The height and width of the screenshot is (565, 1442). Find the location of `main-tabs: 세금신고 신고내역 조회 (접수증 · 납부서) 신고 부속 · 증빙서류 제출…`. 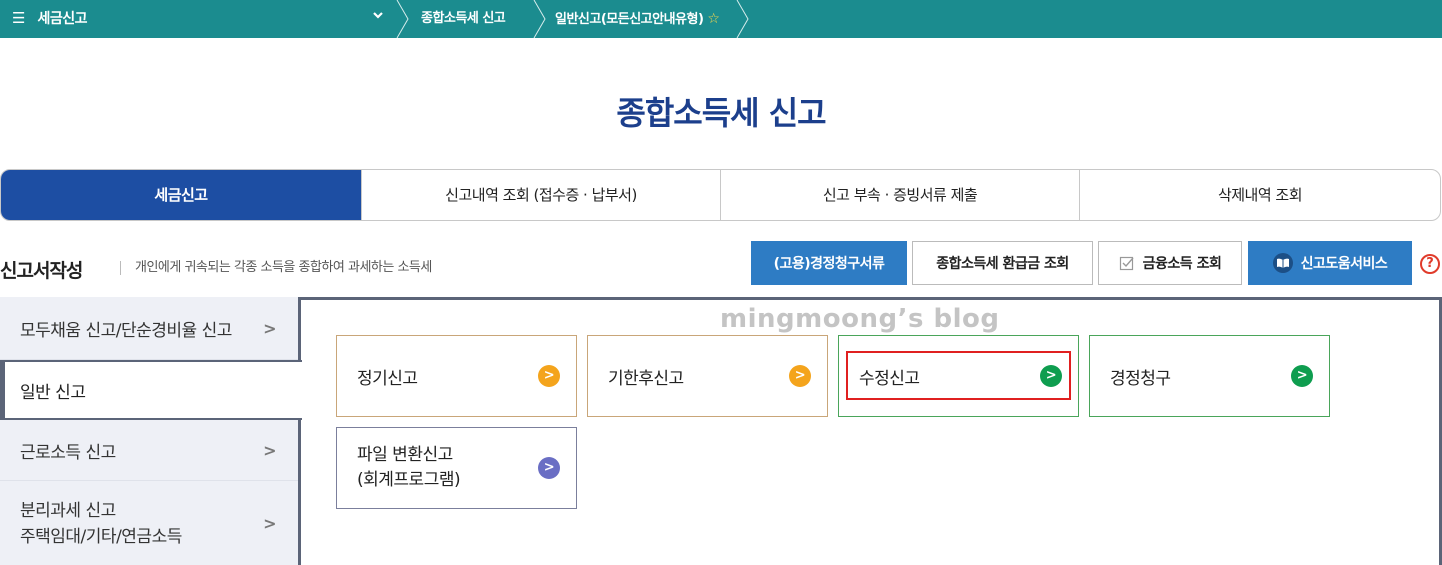

main-tabs: 세금신고 신고내역 조회 (접수증 · 납부서) 신고 부속 · 증빙서류 제출… is located at coordinates (720, 195).